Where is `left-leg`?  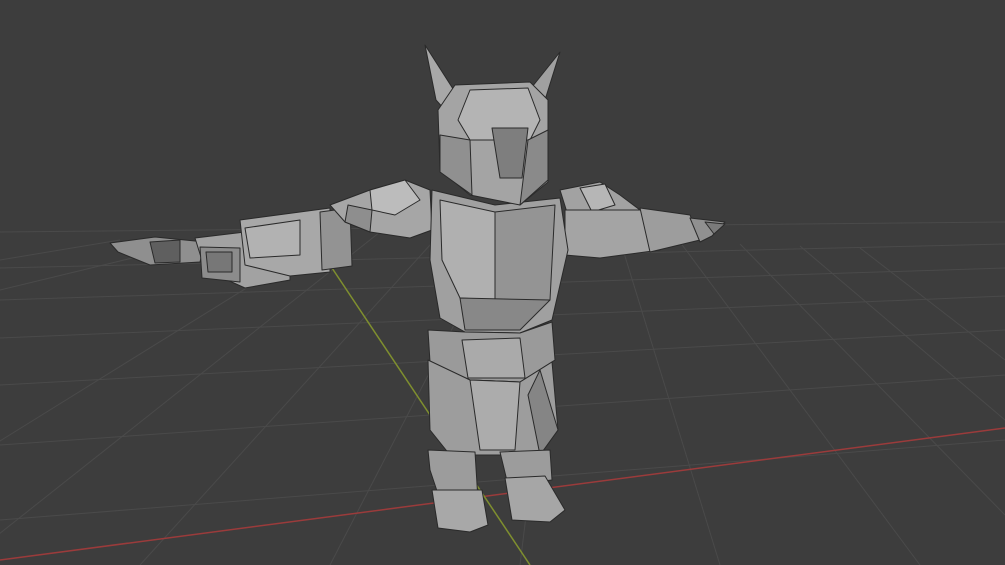 left-leg is located at coordinates (458, 491).